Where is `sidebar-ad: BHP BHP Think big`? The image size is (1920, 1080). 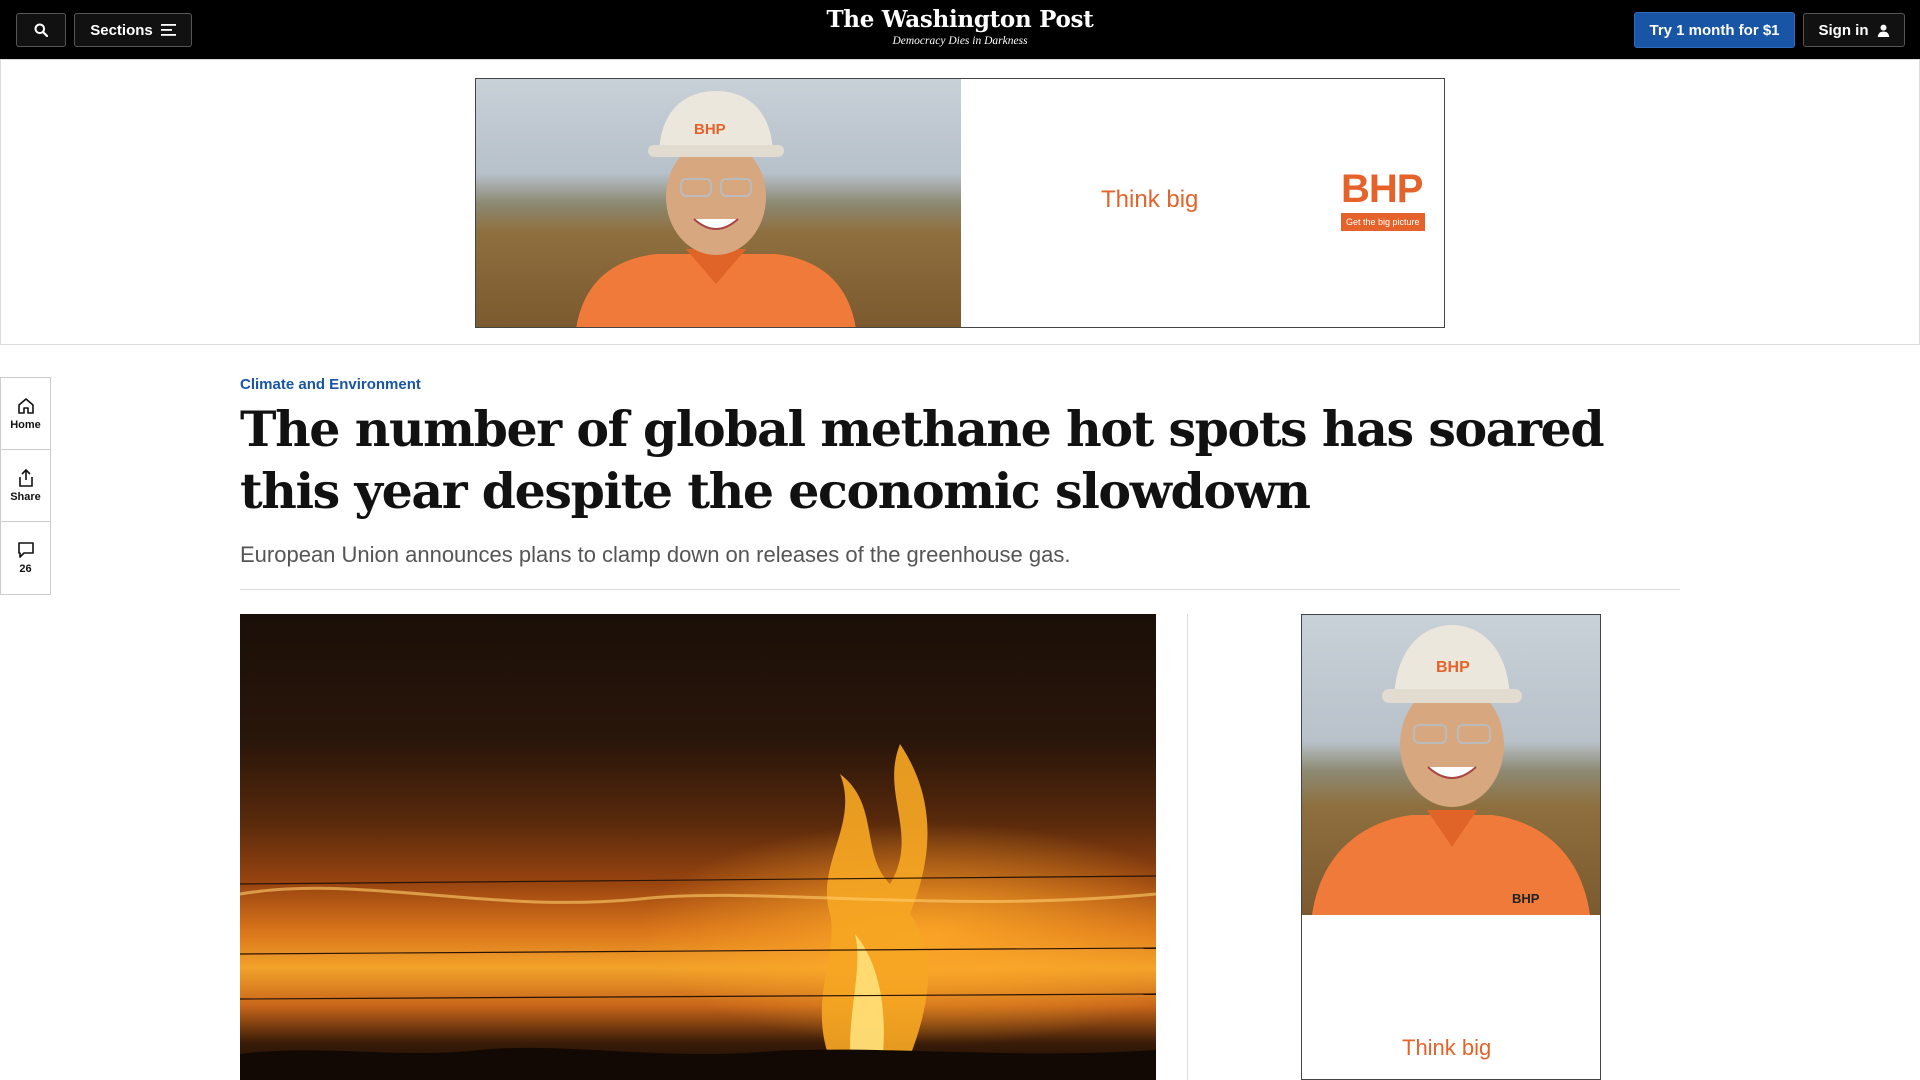 sidebar-ad: BHP BHP Think big is located at coordinates (1451, 847).